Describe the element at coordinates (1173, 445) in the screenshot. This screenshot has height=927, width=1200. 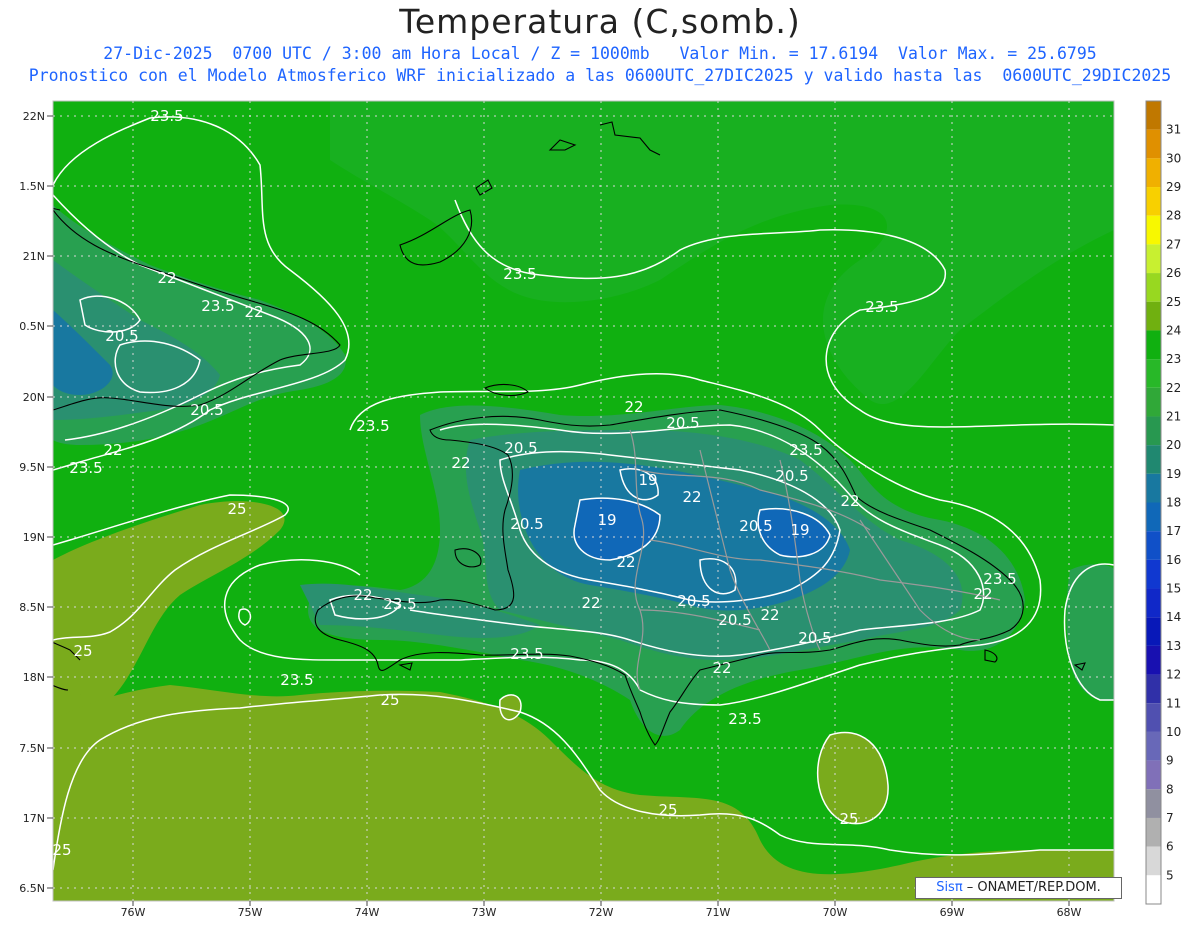
I see `colorbar-label: 20` at that location.